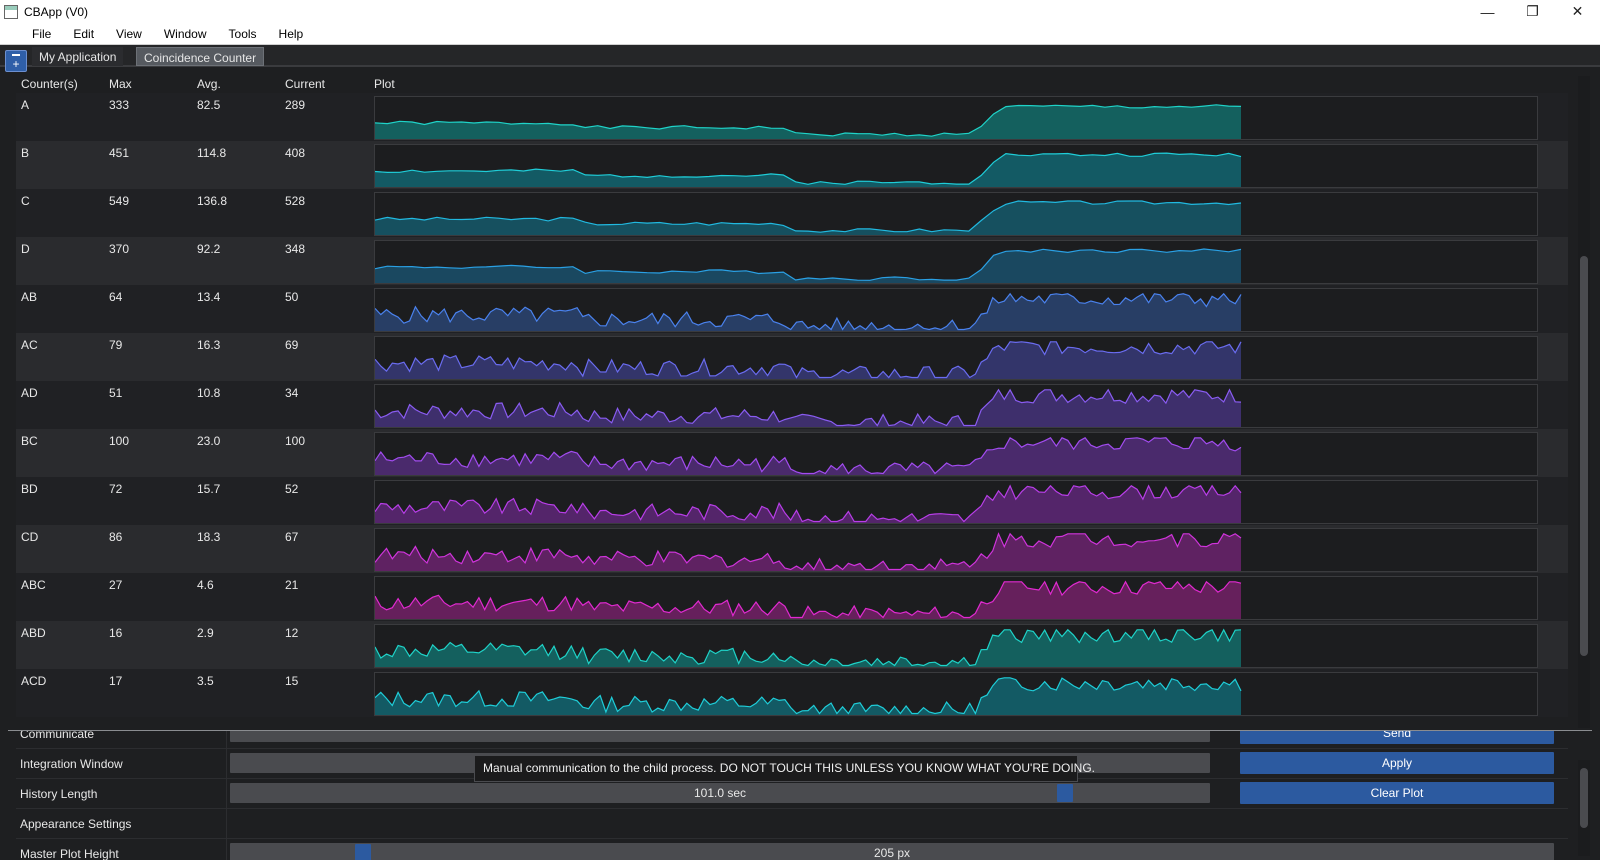 The height and width of the screenshot is (860, 1600). Describe the element at coordinates (209, 345) in the screenshot. I see `counter-avg: 16.3` at that location.